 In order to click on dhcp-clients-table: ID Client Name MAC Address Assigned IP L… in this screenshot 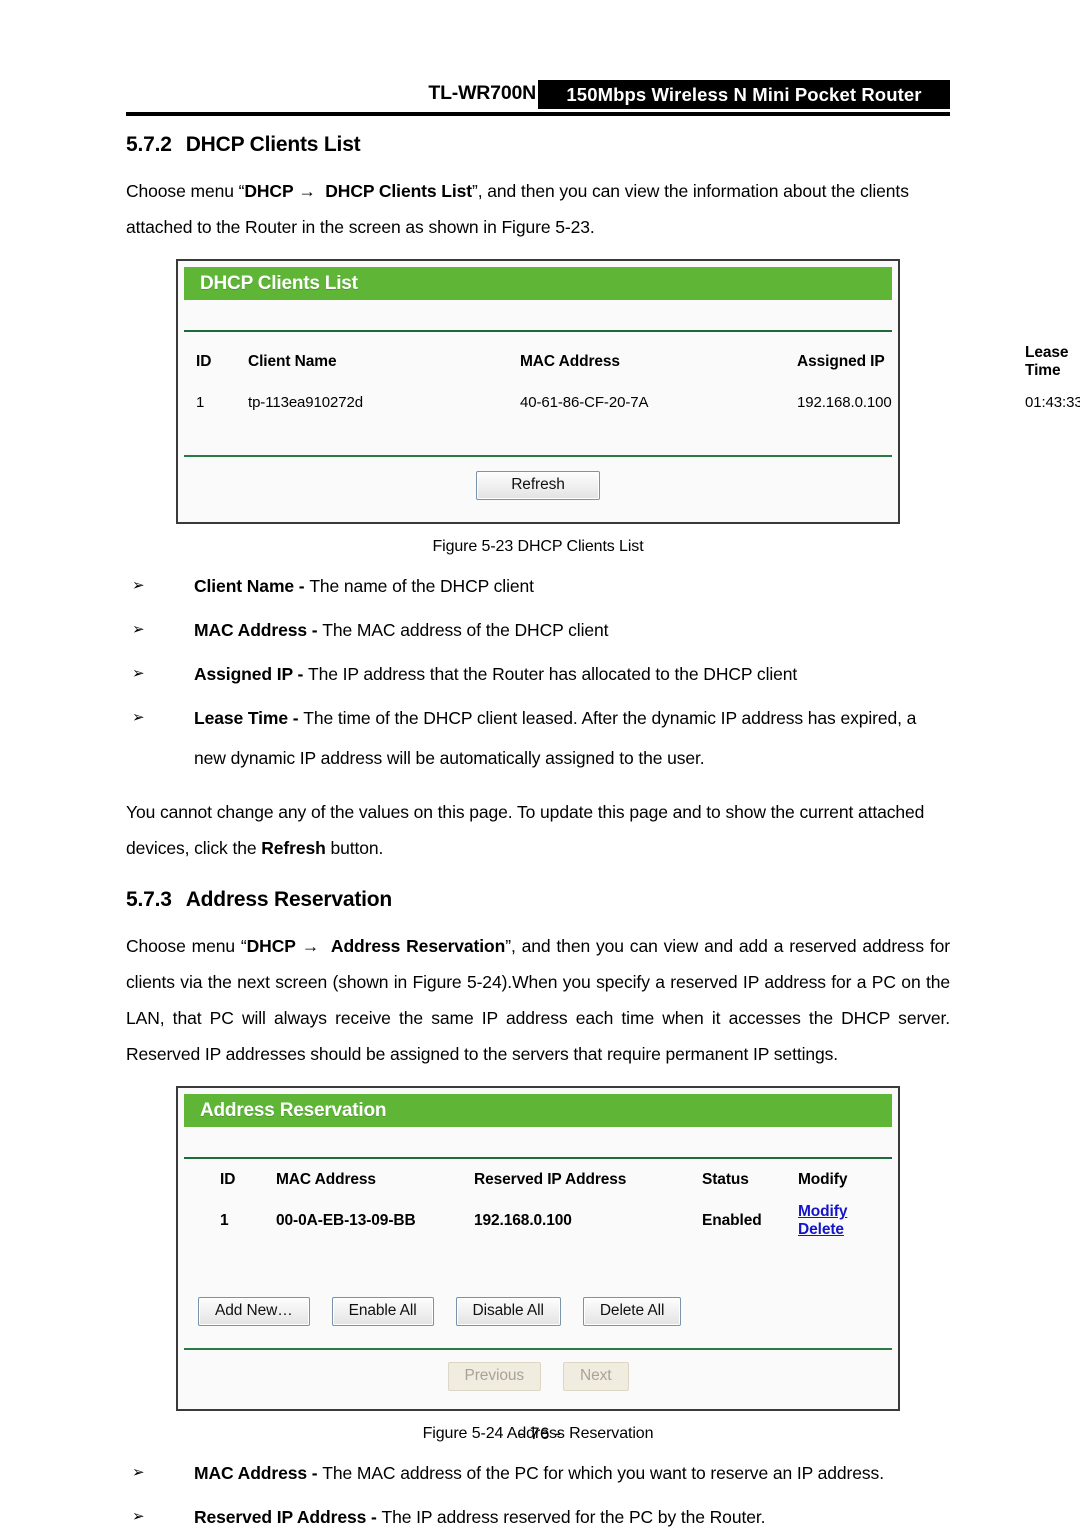, I will do `click(638, 376)`.